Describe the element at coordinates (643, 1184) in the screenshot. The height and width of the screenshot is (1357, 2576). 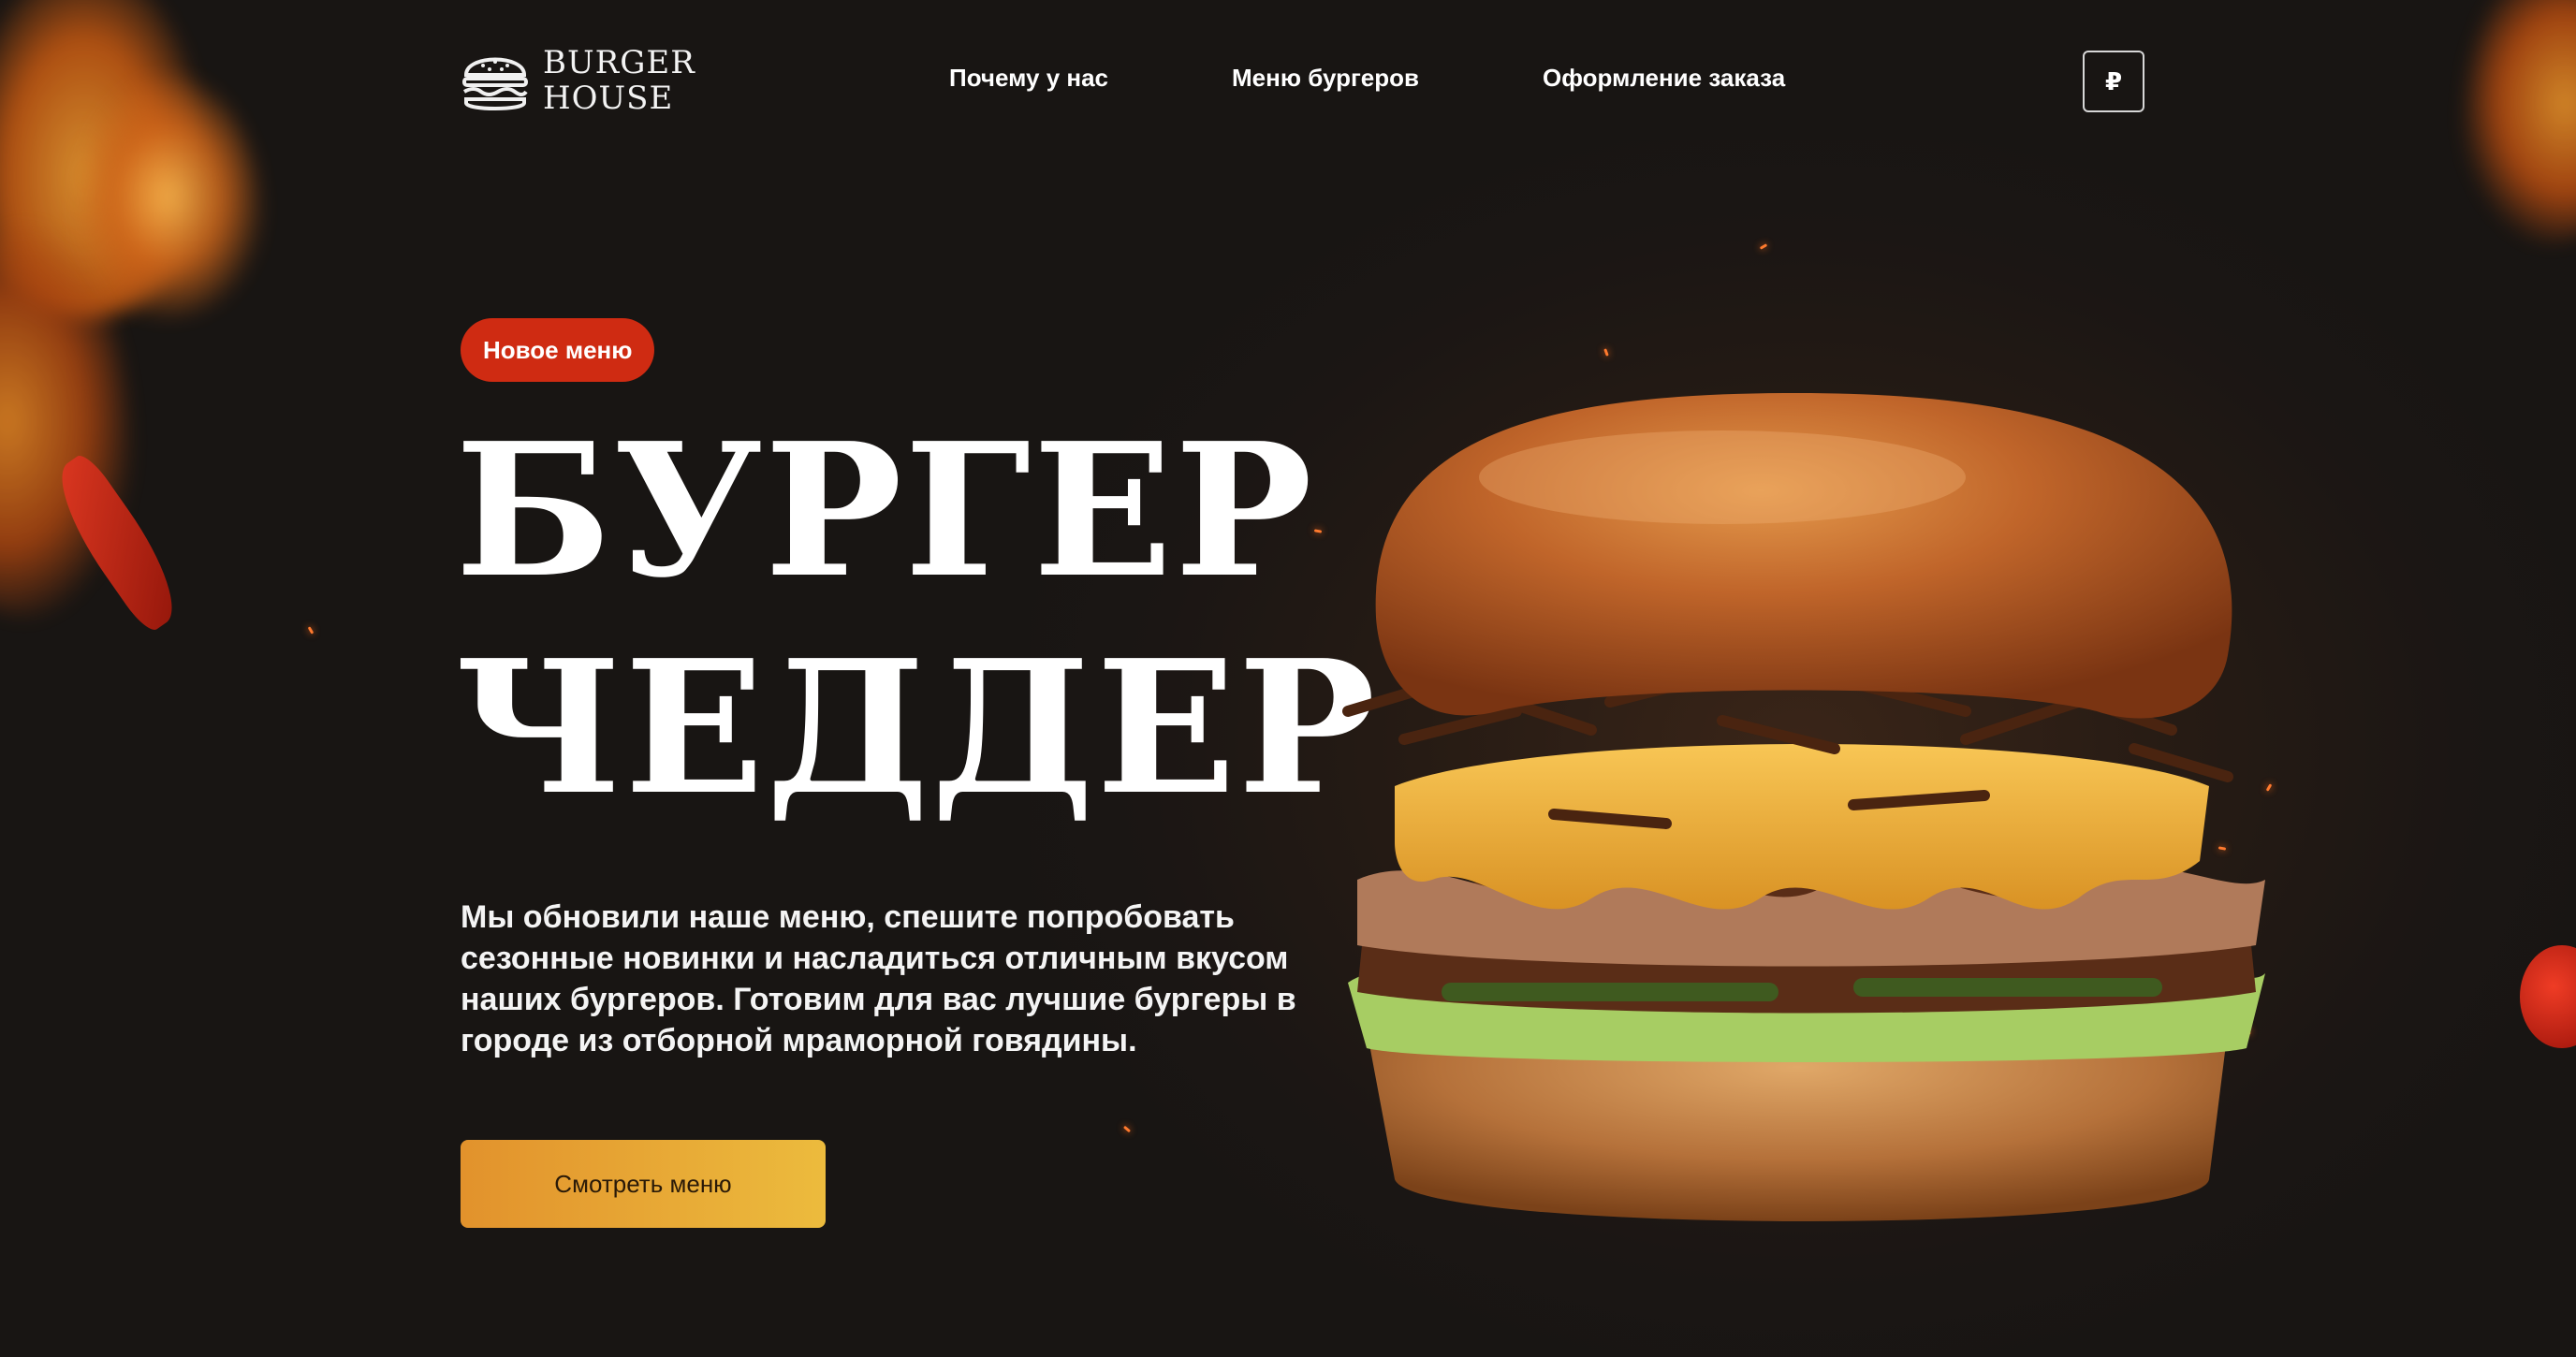
I see `view-menu-button: Смотреть меню` at that location.